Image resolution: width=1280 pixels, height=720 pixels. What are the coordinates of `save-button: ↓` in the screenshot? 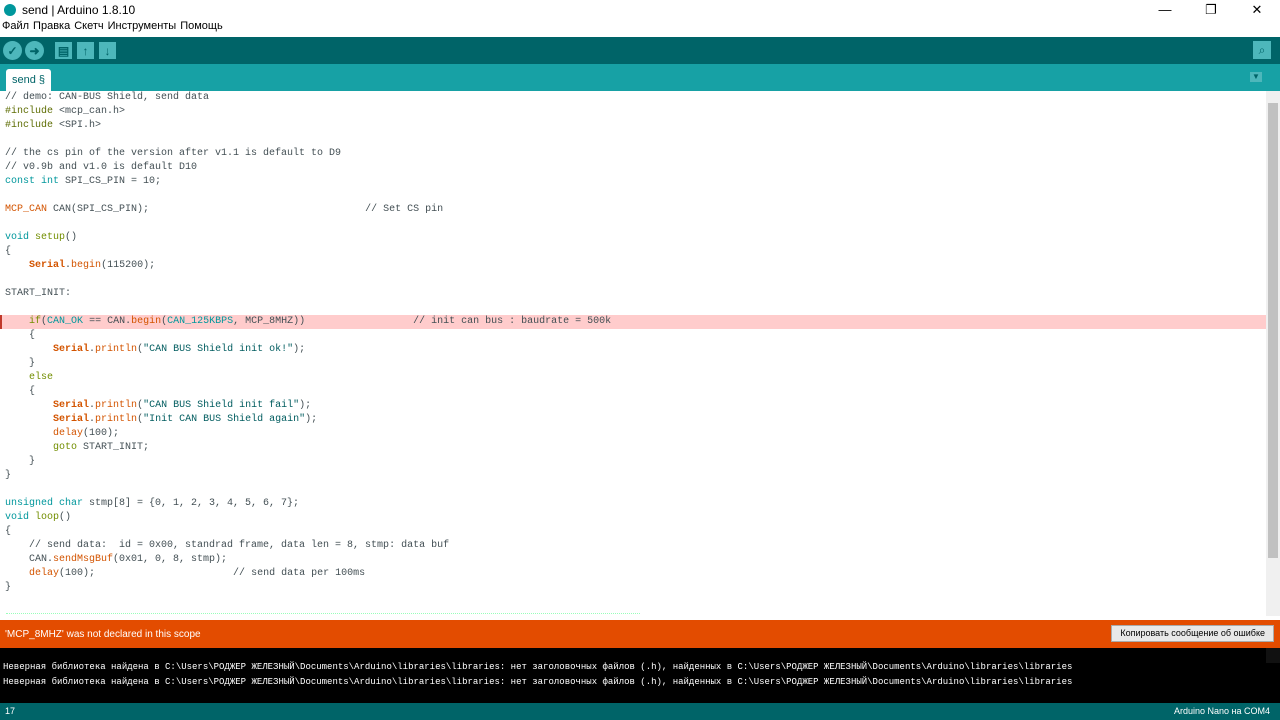 It's located at (107, 50).